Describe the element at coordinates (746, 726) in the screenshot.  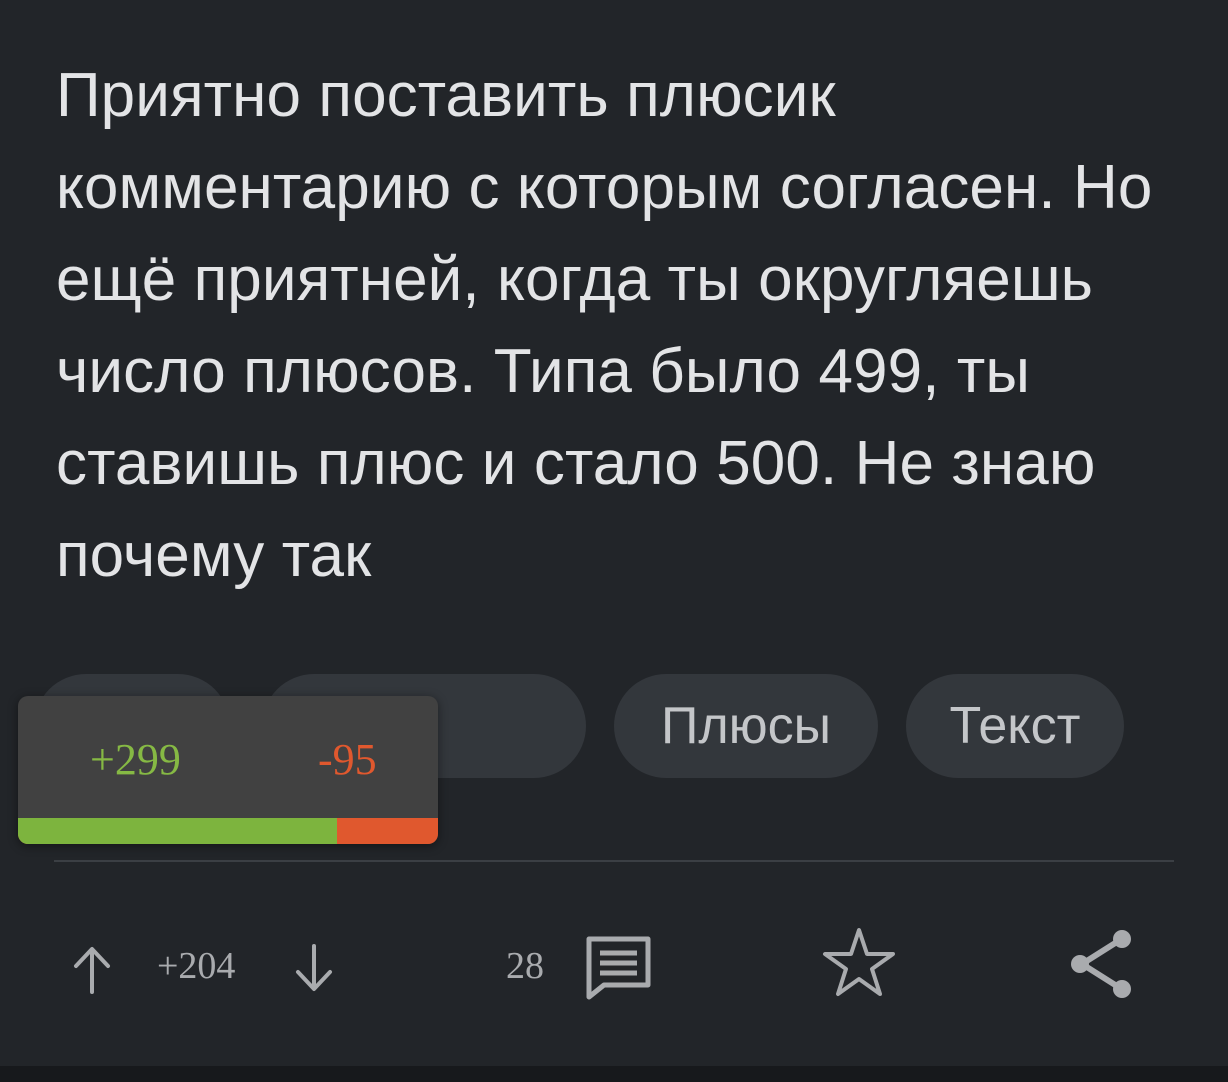
I see `tag-plusy: Плюсы` at that location.